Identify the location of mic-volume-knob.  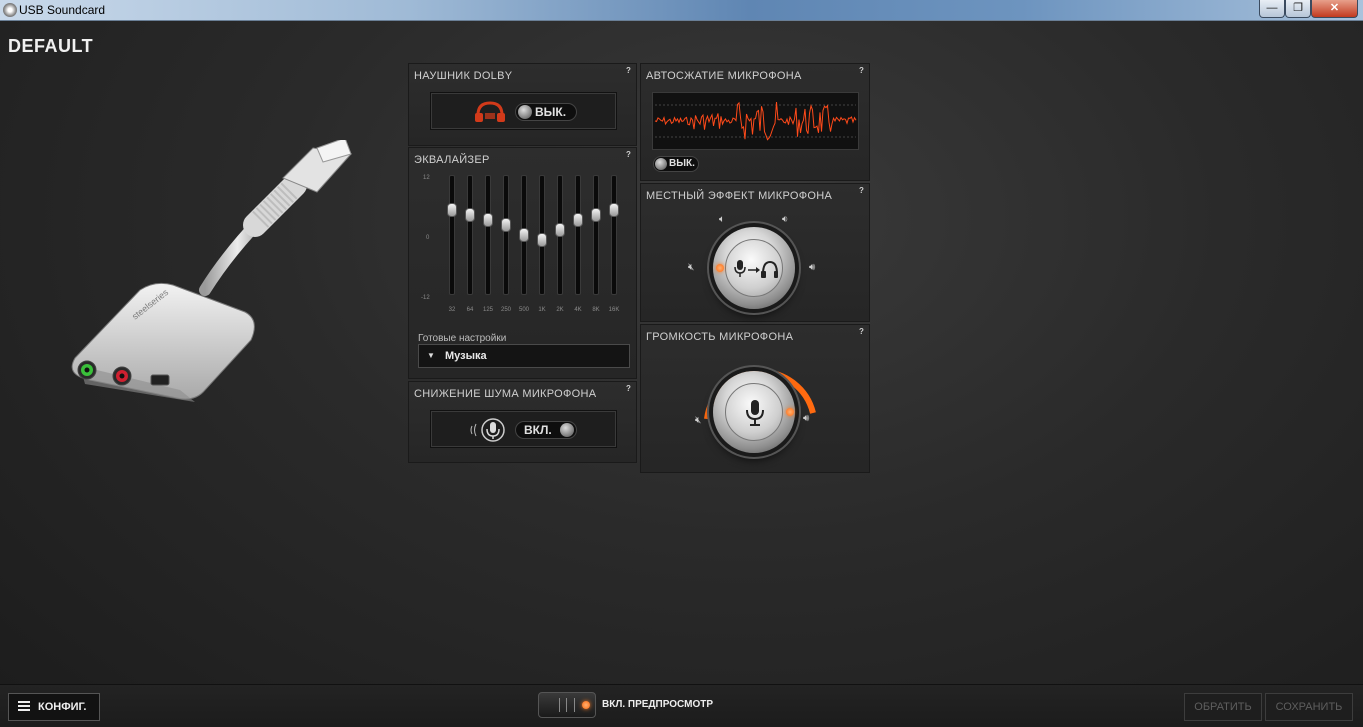
(754, 412).